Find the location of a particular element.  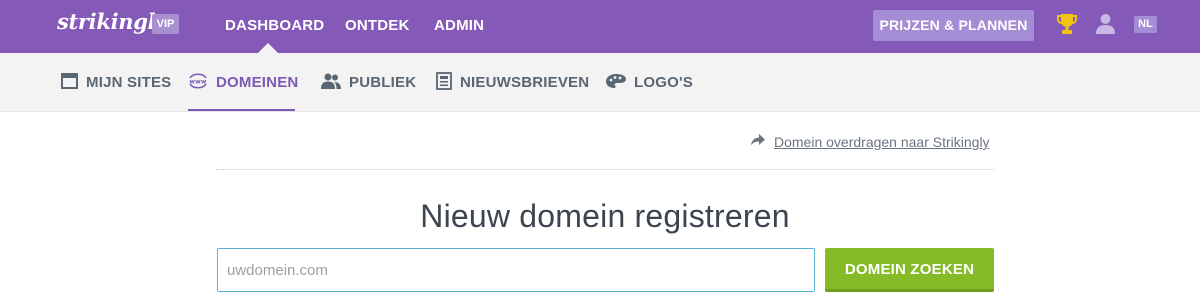

search-domain-button: DOMEIN ZOEKEN is located at coordinates (909, 270).